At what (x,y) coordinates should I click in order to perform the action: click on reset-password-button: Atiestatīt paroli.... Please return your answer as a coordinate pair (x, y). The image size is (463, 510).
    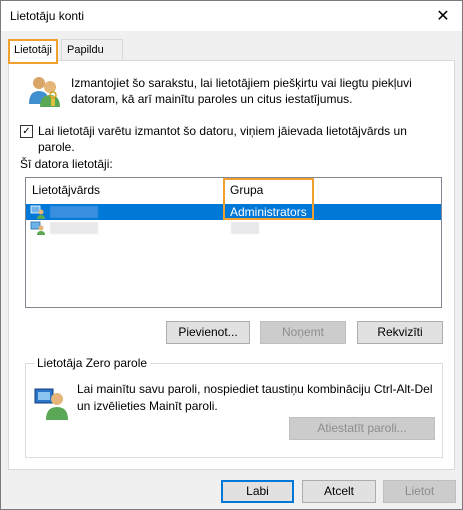
    Looking at the image, I should click on (362, 428).